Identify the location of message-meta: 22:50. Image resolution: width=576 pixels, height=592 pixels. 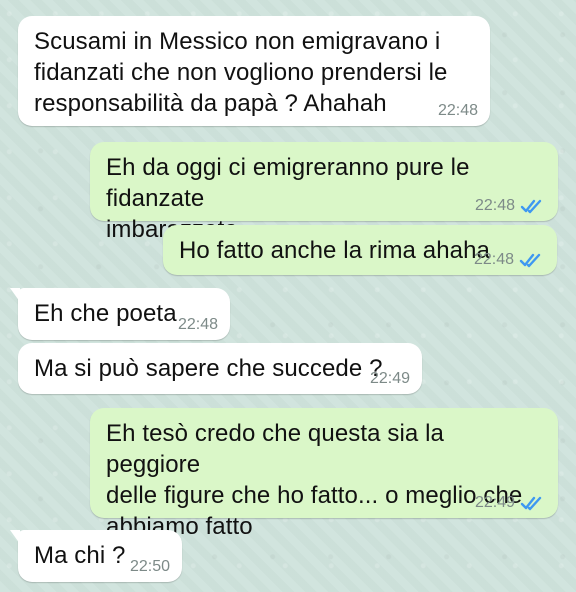
(150, 567).